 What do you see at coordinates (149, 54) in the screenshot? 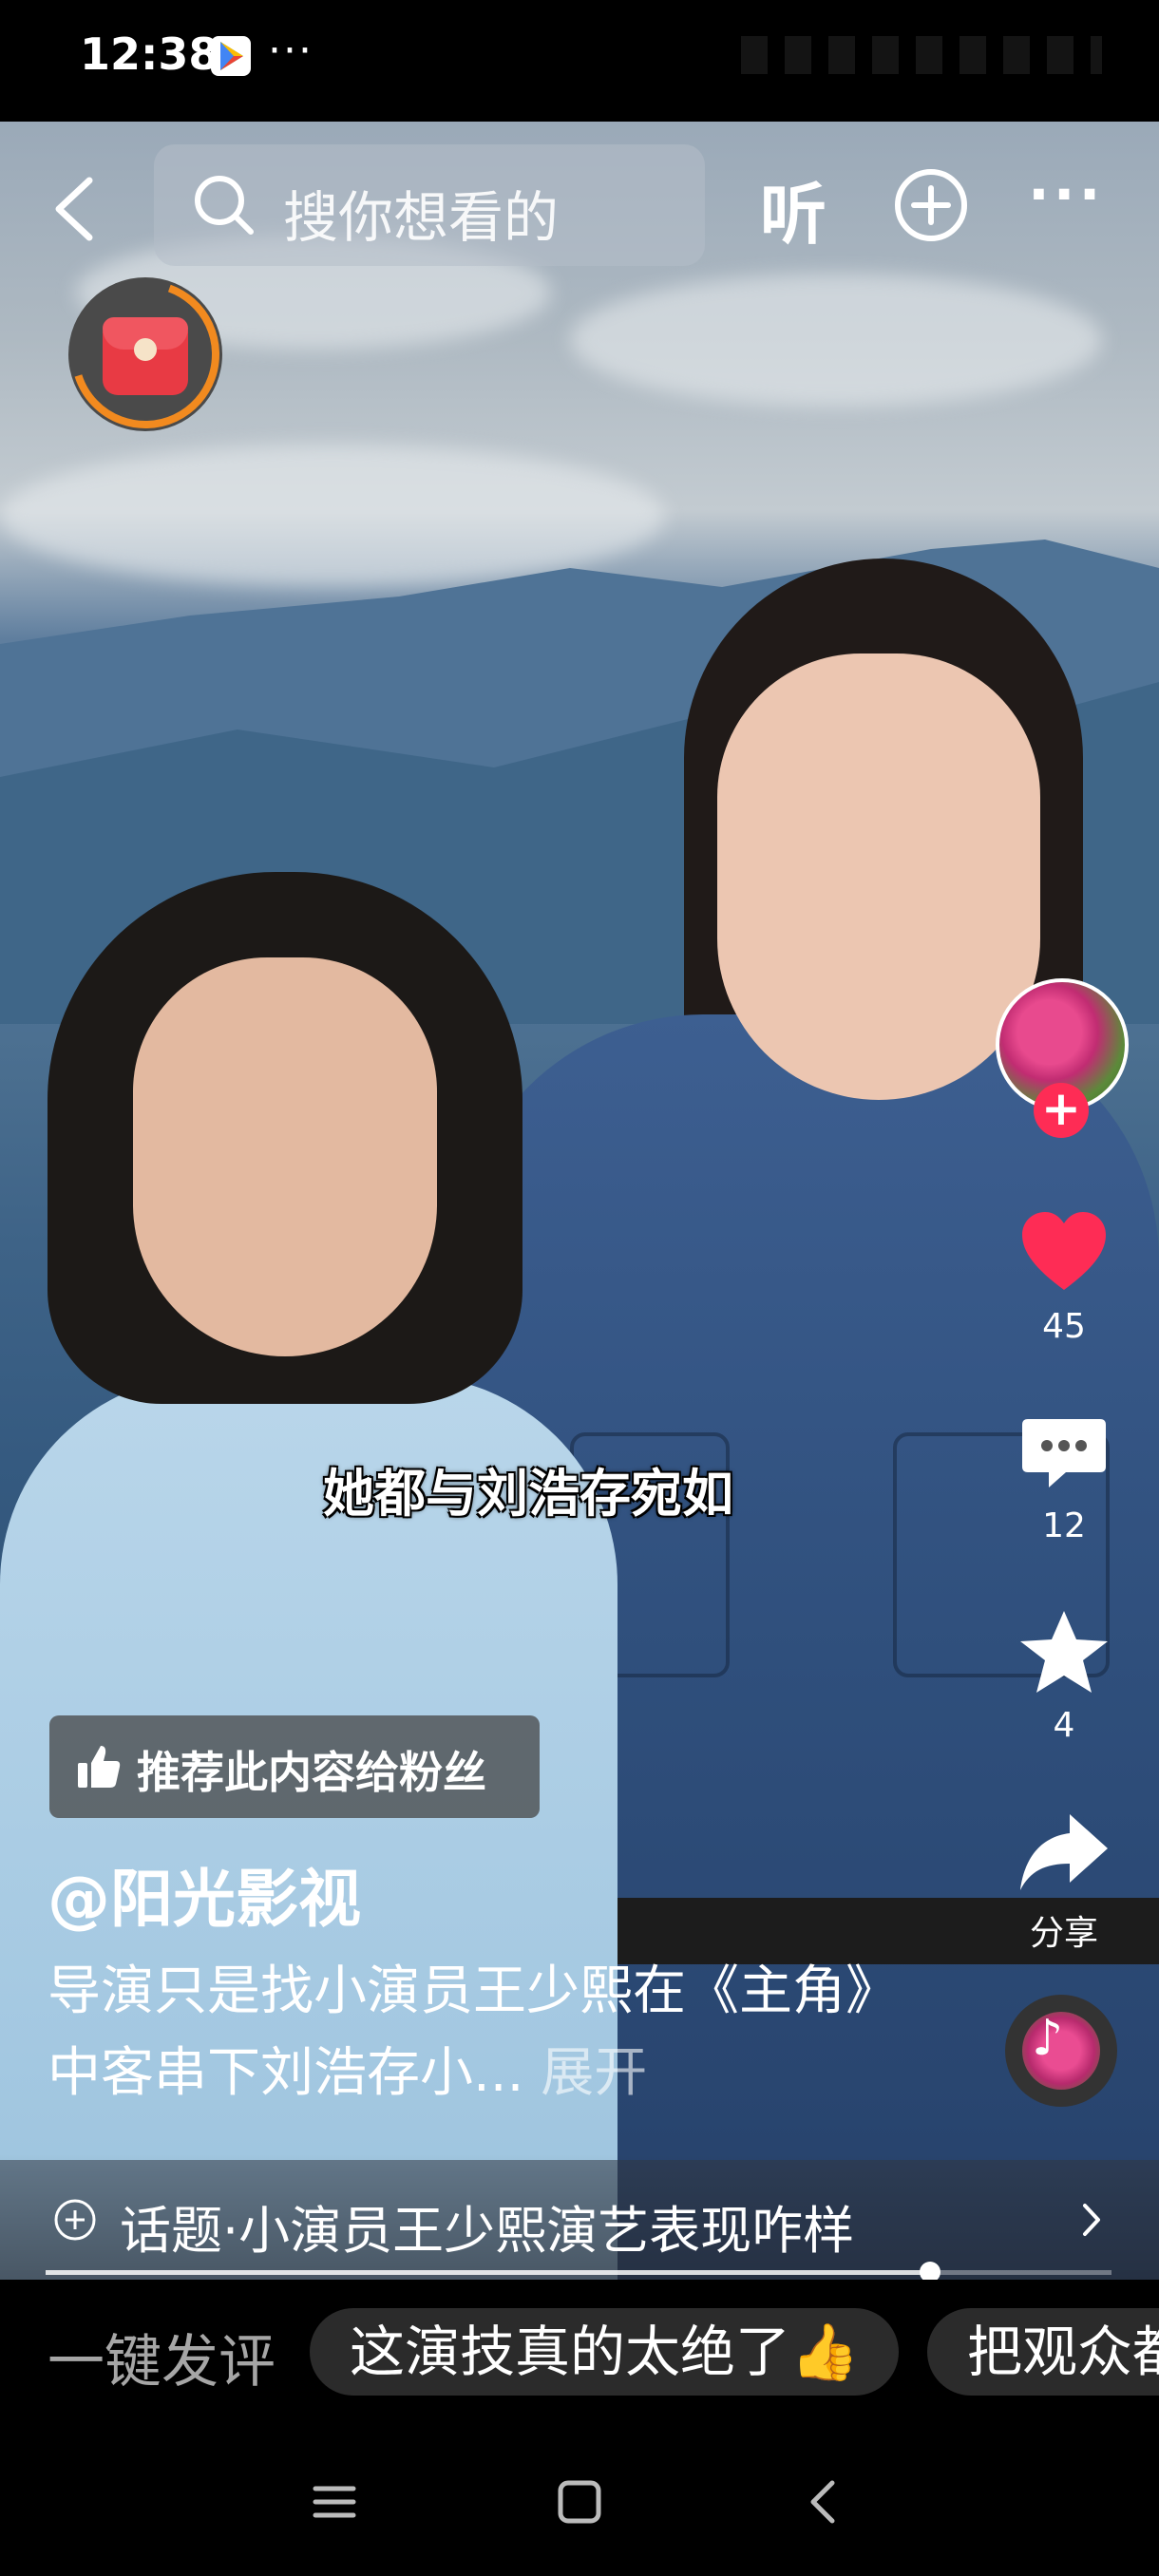
I see `status-time: 12:38` at bounding box center [149, 54].